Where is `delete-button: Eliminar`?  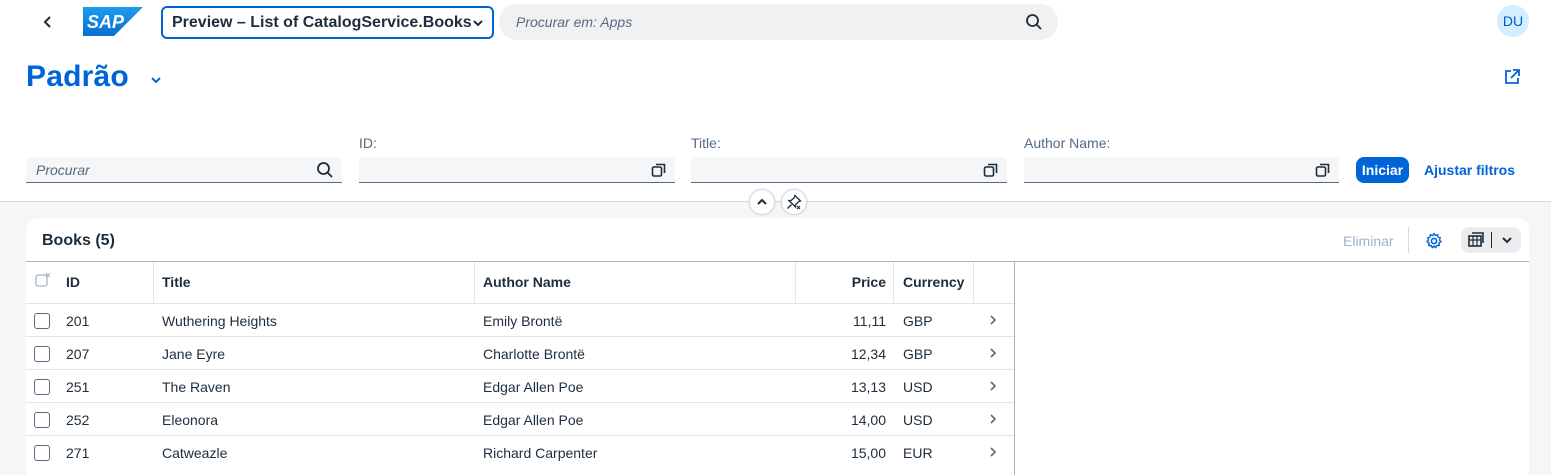 delete-button: Eliminar is located at coordinates (1368, 241).